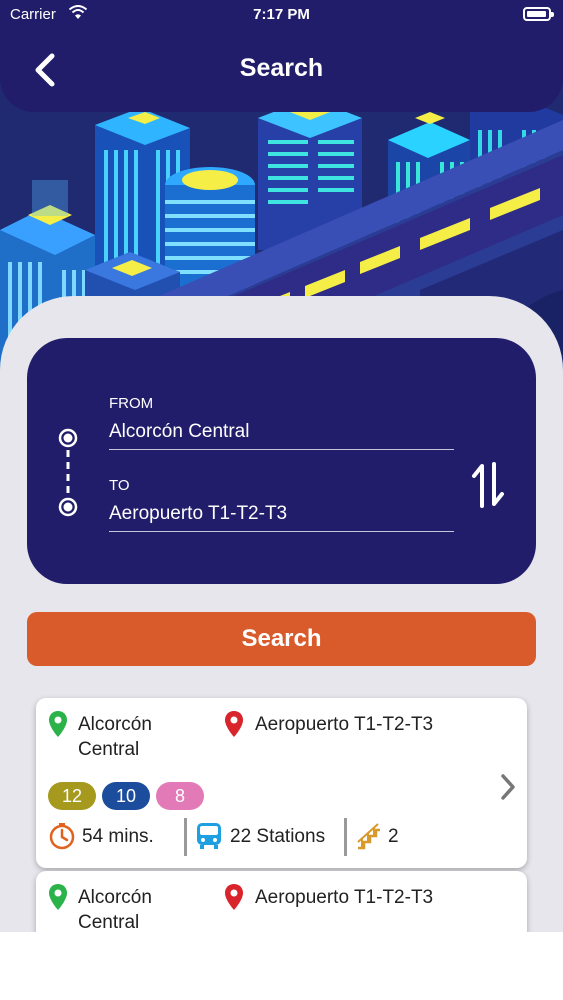  Describe the element at coordinates (281, 966) in the screenshot. I see `home-indicator-area` at that location.